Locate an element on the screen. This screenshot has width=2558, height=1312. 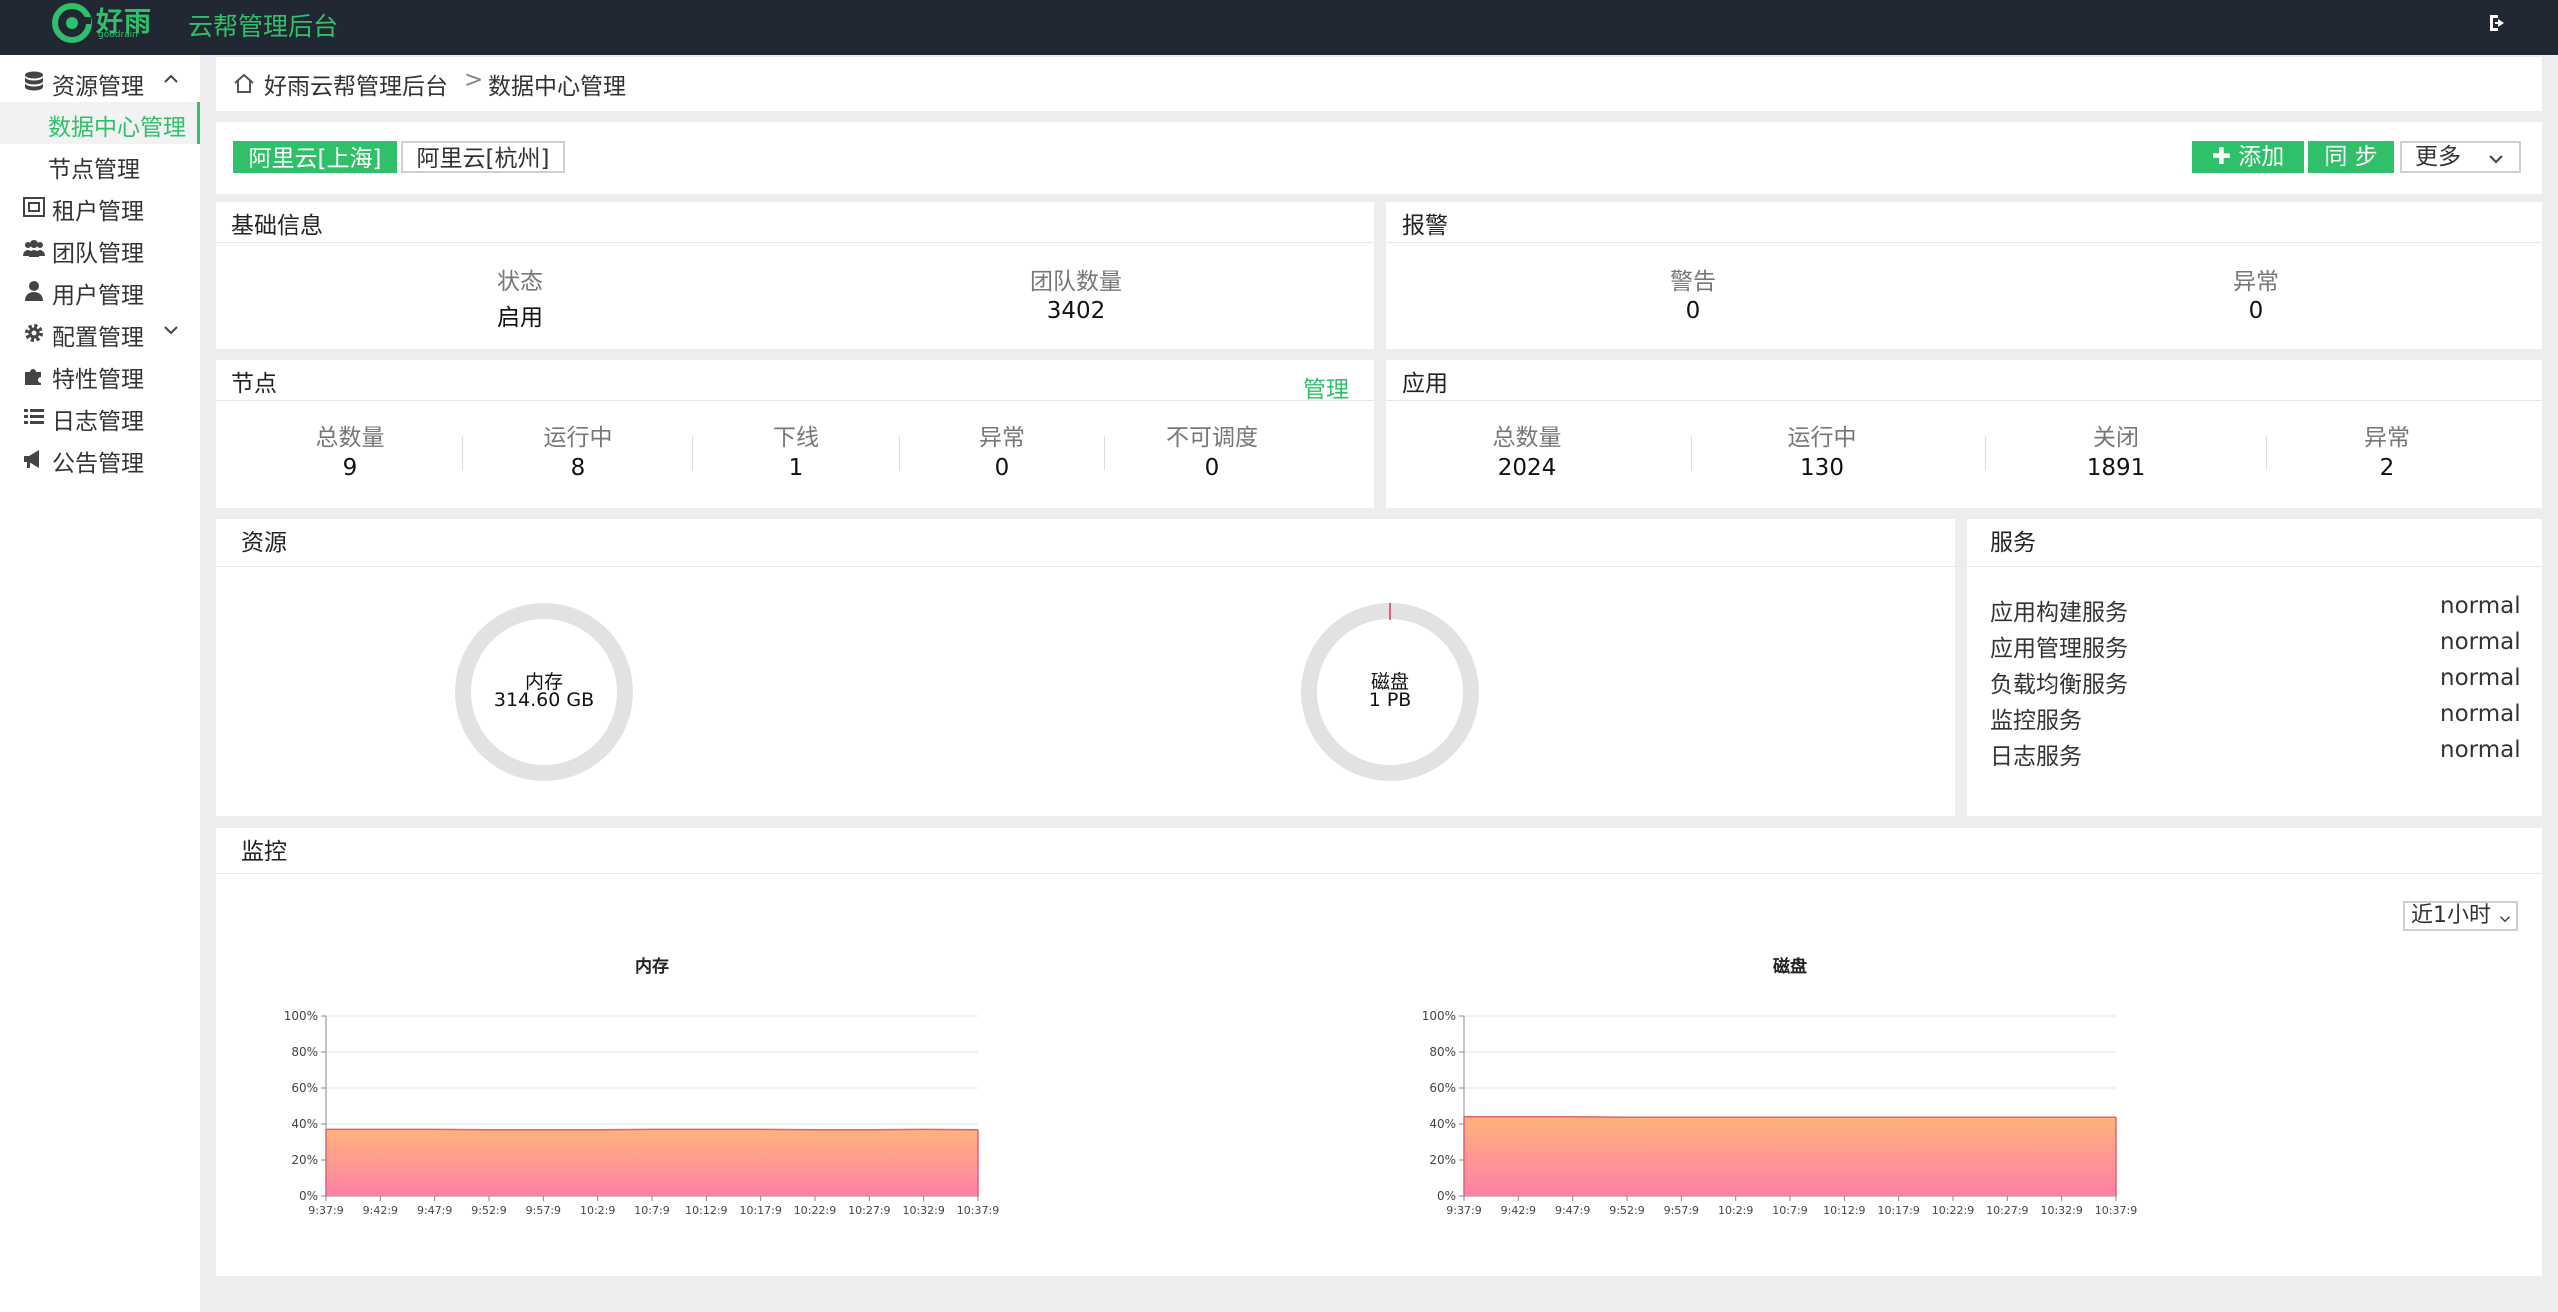
x-tick-label: 10:17:9 is located at coordinates (1898, 1210).